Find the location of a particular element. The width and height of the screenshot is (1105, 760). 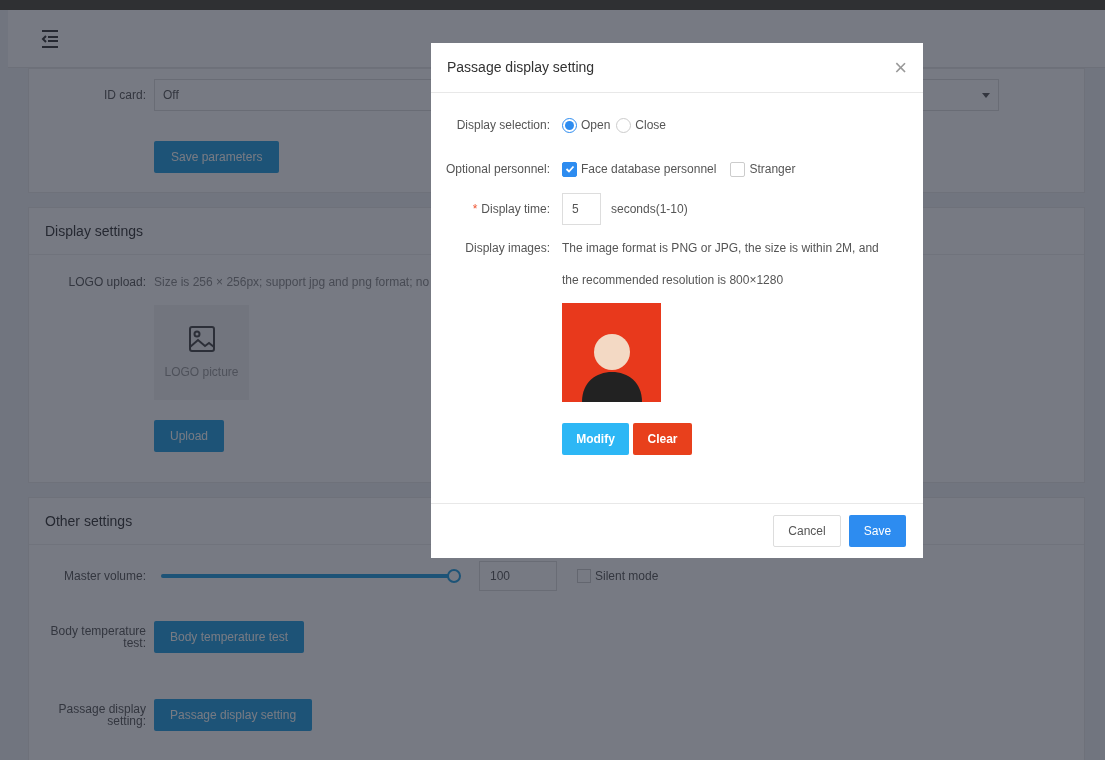

display-time-input: 5 is located at coordinates (581, 209).